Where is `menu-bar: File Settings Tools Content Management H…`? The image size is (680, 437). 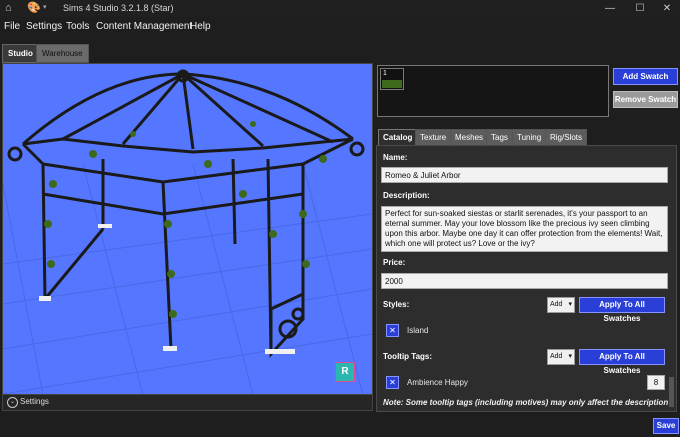
menu-bar: File Settings Tools Content Management H… is located at coordinates (340, 27).